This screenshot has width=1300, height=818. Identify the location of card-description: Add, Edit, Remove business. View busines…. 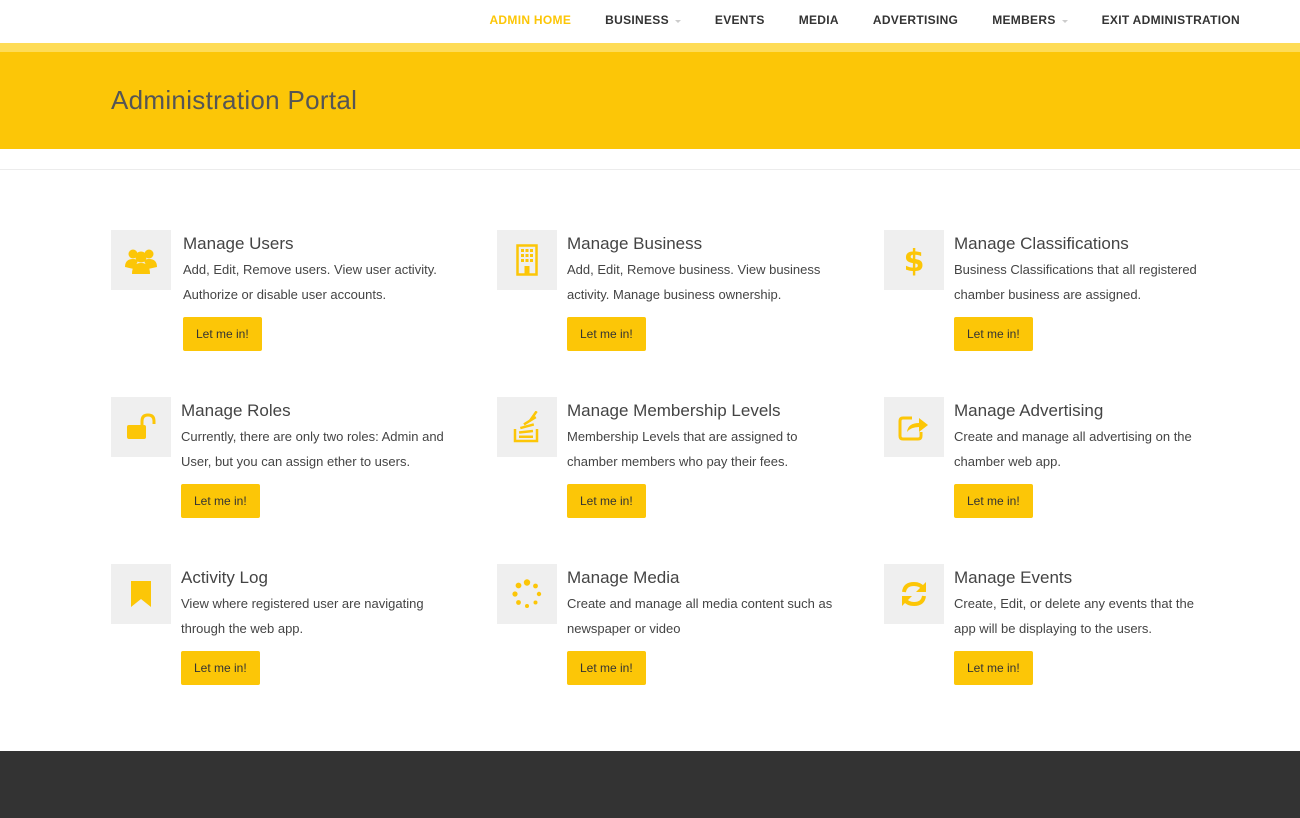
(717, 282).